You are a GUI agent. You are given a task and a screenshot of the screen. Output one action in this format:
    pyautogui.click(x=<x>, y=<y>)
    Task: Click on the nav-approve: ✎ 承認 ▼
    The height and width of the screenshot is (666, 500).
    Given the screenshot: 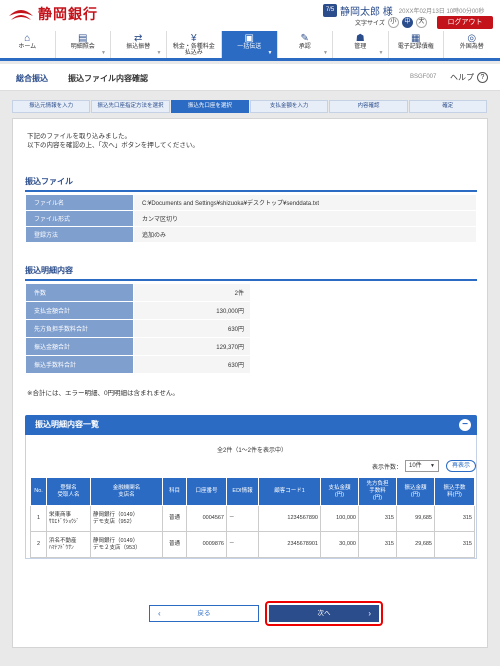 What is the action you would take?
    pyautogui.click(x=305, y=44)
    